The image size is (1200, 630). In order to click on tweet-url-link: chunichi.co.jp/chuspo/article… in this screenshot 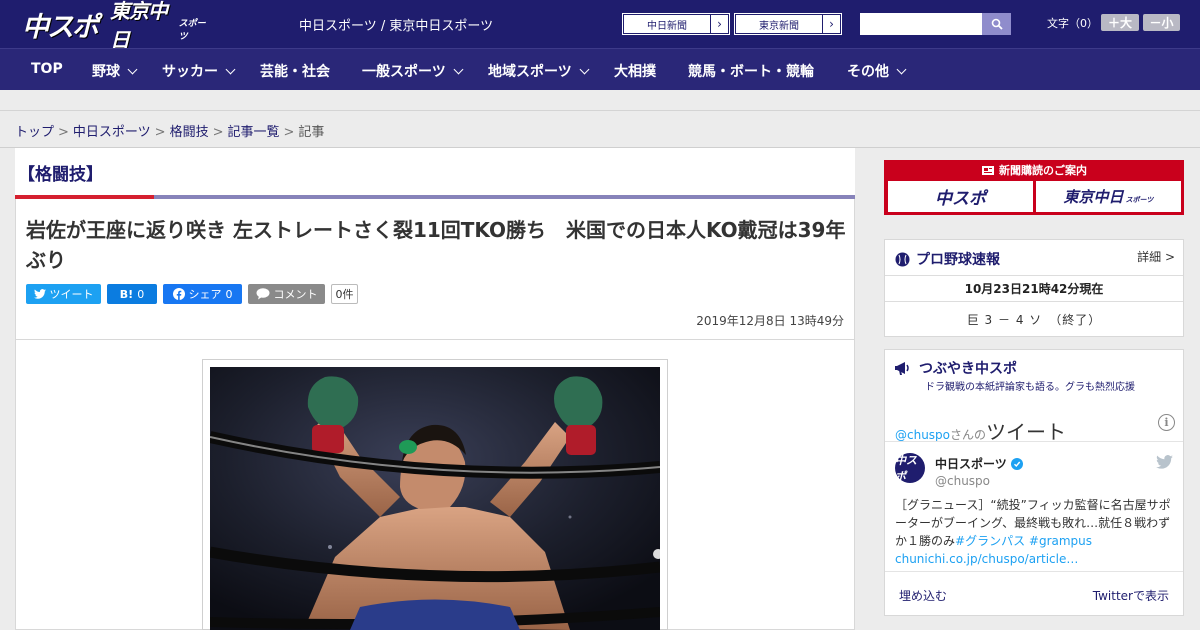, I will do `click(986, 559)`.